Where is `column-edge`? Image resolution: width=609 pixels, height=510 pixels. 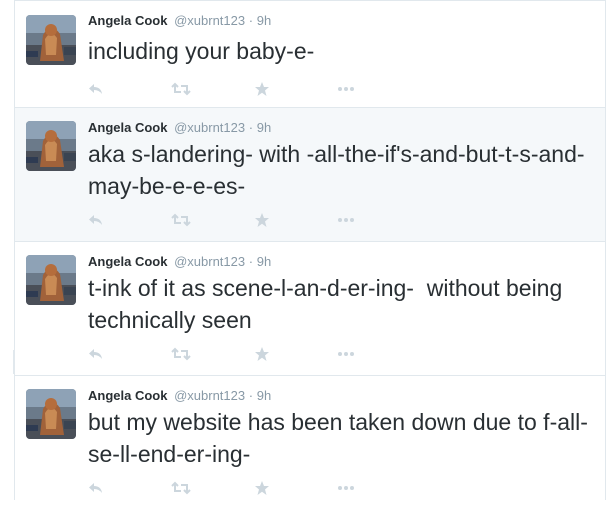
column-edge is located at coordinates (7, 362).